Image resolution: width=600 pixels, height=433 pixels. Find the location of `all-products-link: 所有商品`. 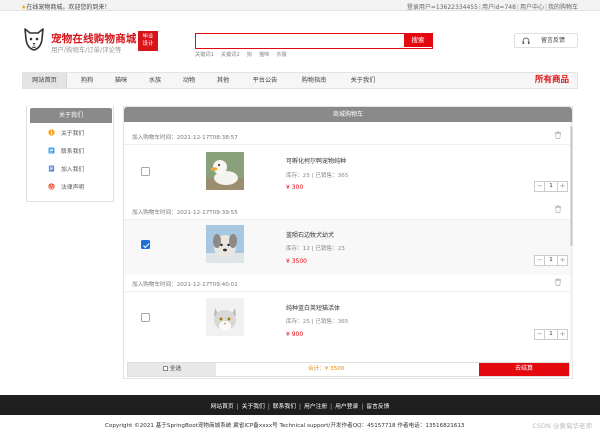

all-products-link: 所有商品 is located at coordinates (552, 80).